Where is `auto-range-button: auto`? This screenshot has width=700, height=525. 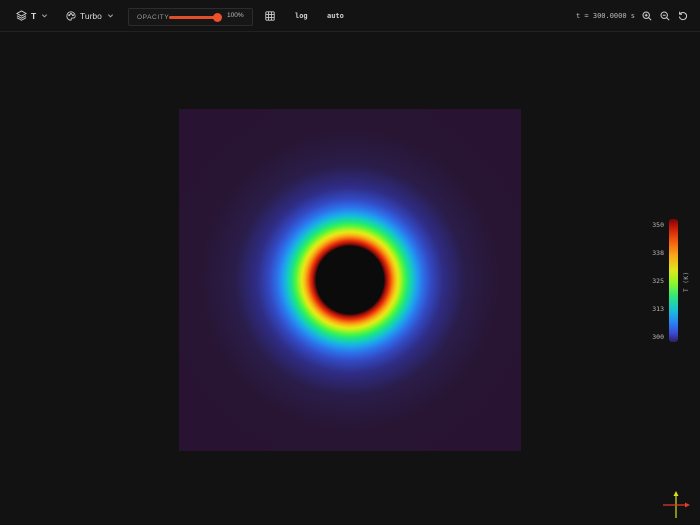 auto-range-button: auto is located at coordinates (335, 15).